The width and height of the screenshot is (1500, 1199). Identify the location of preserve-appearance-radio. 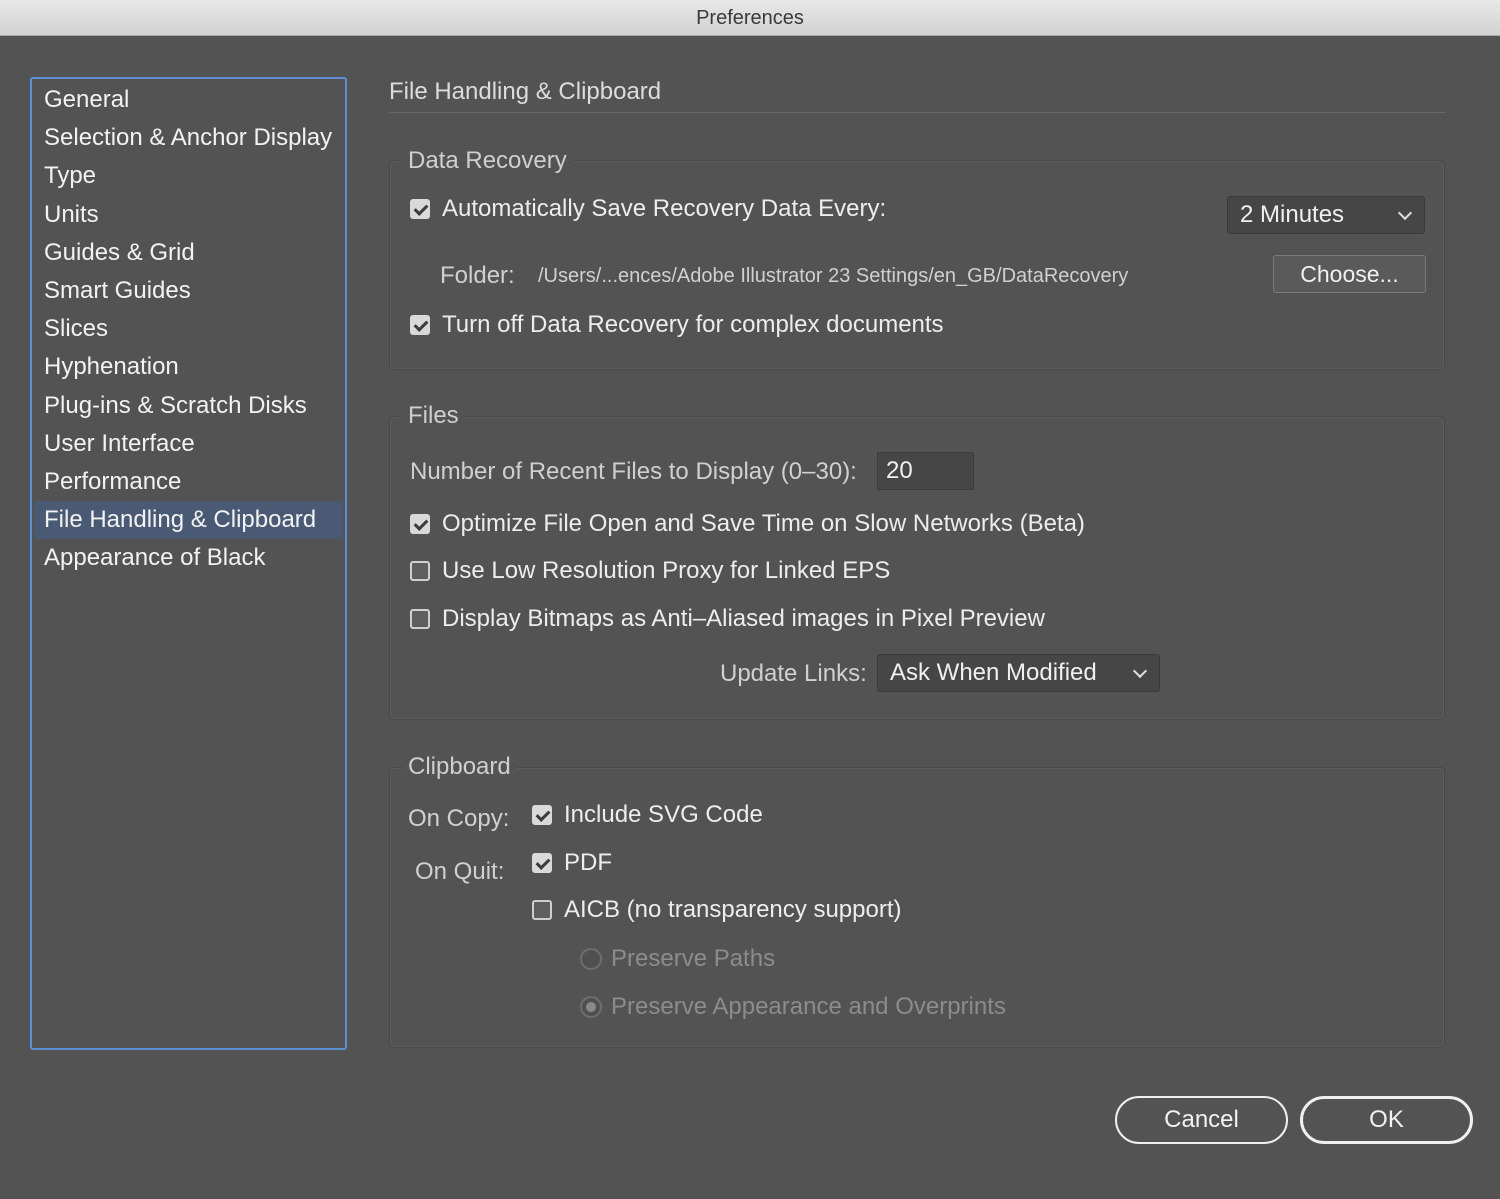
(591, 1007).